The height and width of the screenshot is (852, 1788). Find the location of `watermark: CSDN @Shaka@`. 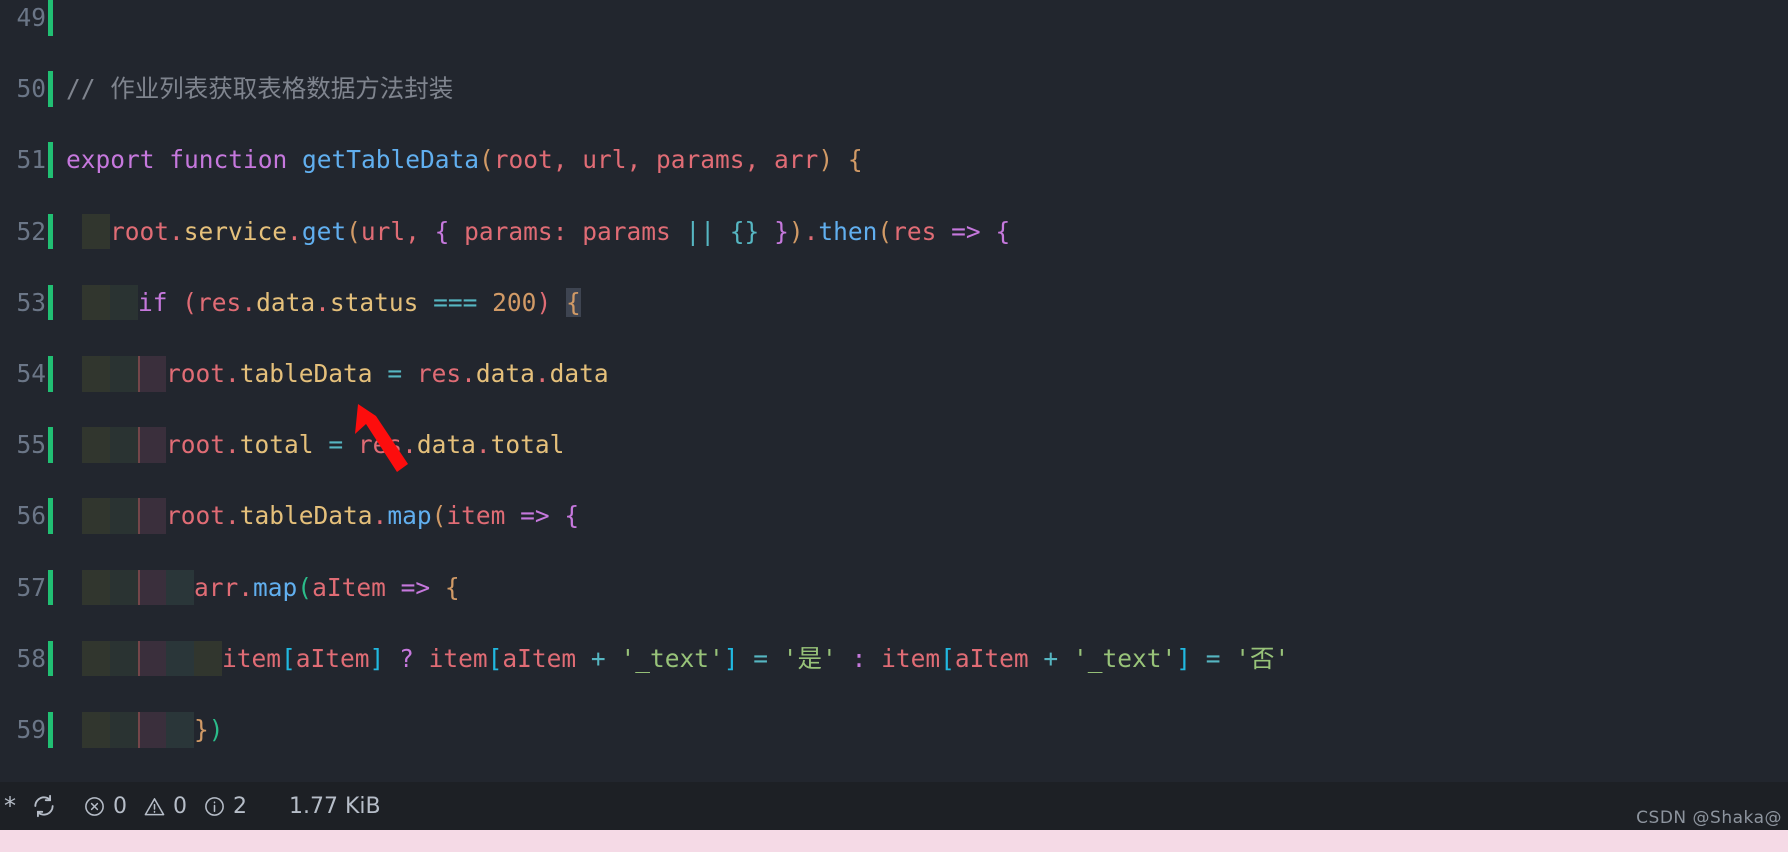

watermark: CSDN @Shaka@ is located at coordinates (1709, 818).